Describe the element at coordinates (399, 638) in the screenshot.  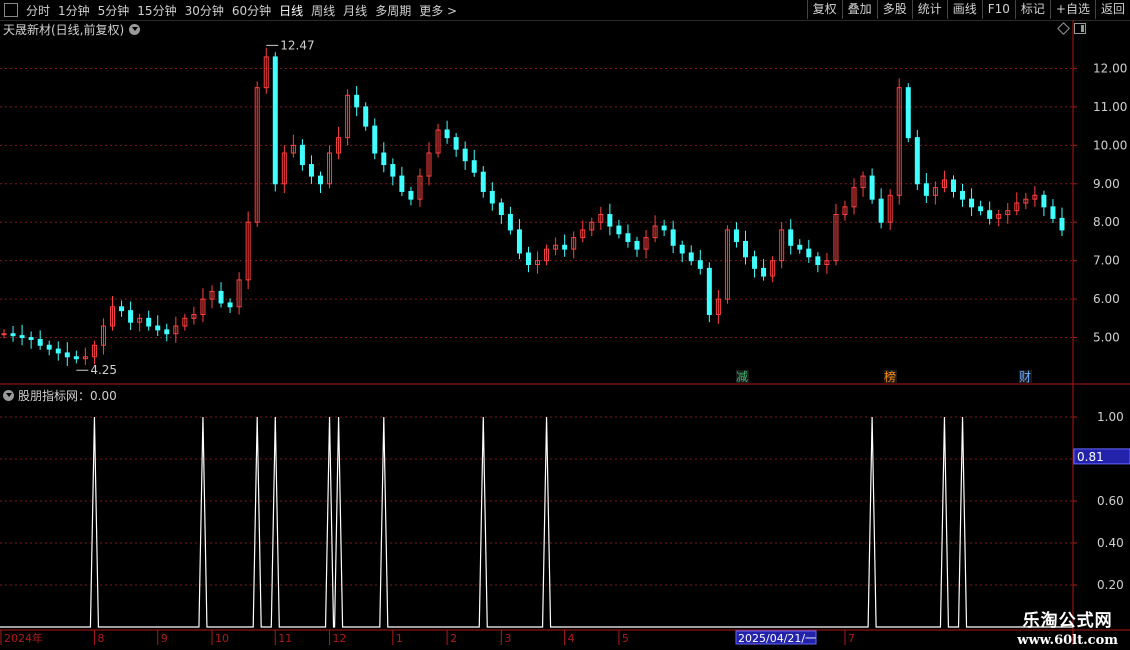
I see `time-tick-label: 1` at that location.